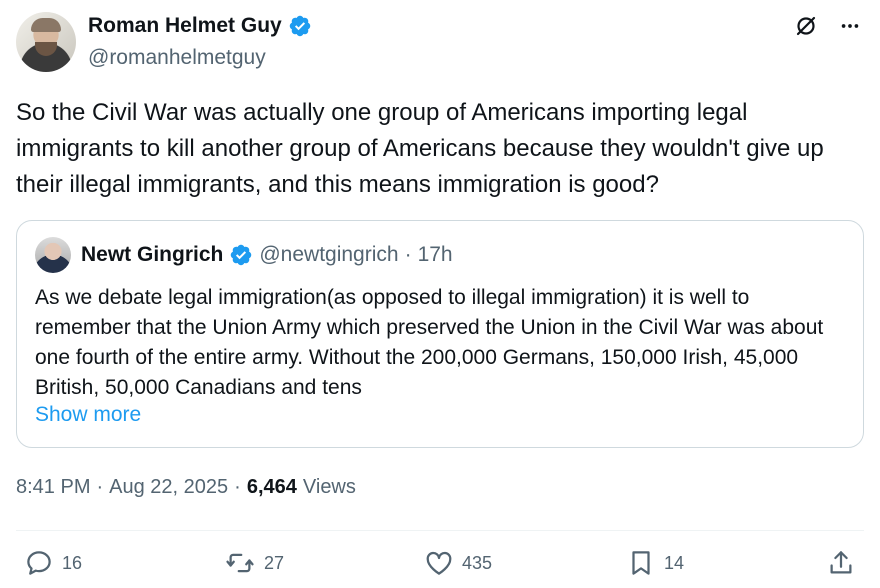 The width and height of the screenshot is (880, 588). What do you see at coordinates (39, 563) in the screenshot?
I see `reply-icon` at bounding box center [39, 563].